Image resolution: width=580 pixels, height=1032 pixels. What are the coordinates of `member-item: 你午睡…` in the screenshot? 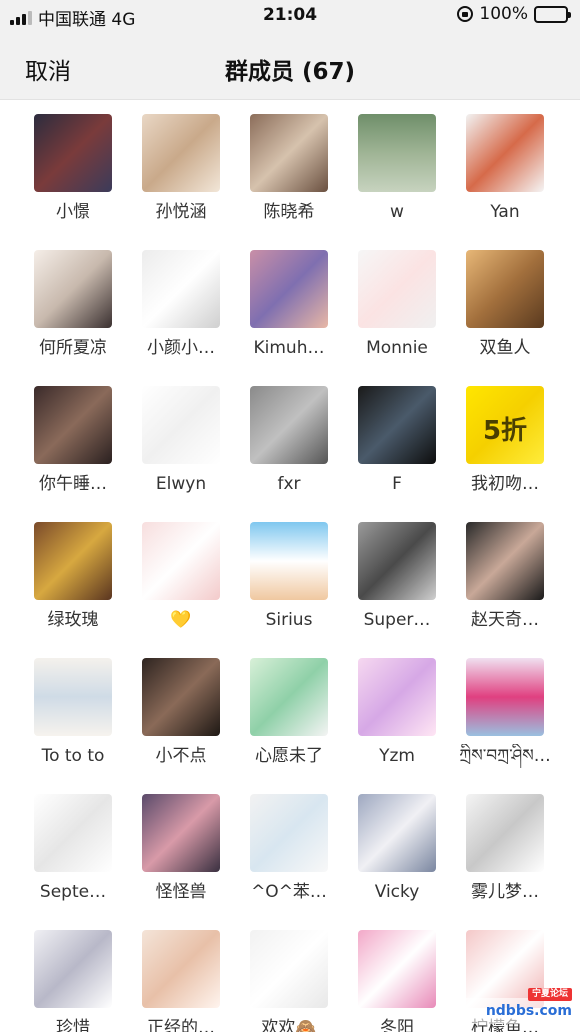 It's located at (73, 441).